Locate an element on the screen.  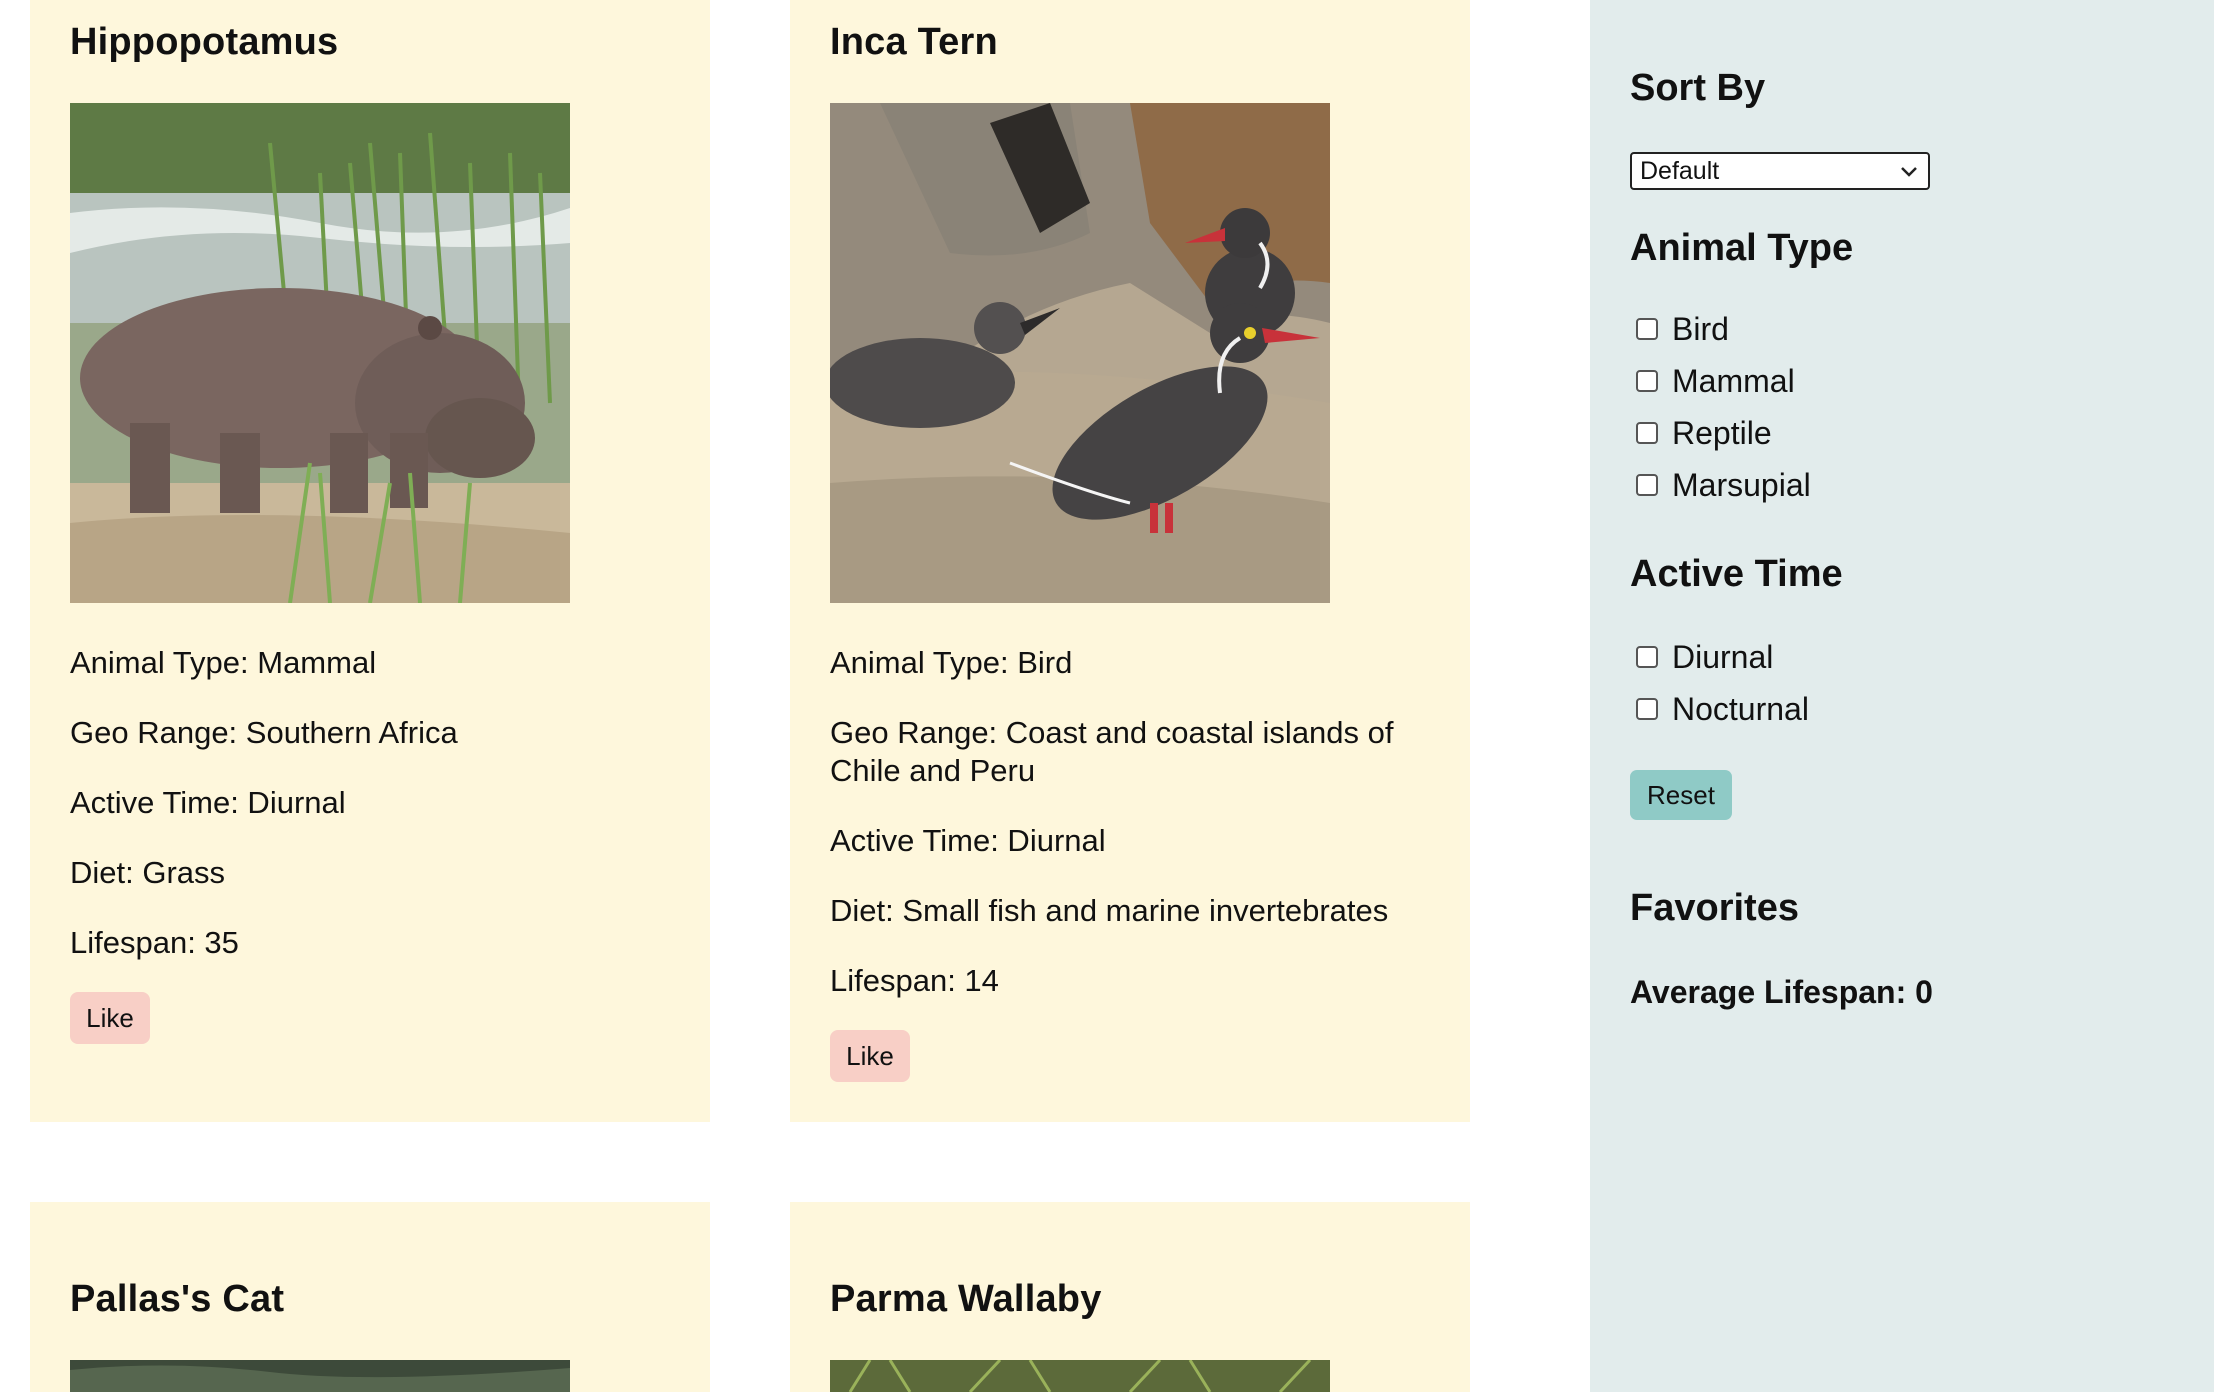
favorites-heading: Favorites is located at coordinates (1714, 908).